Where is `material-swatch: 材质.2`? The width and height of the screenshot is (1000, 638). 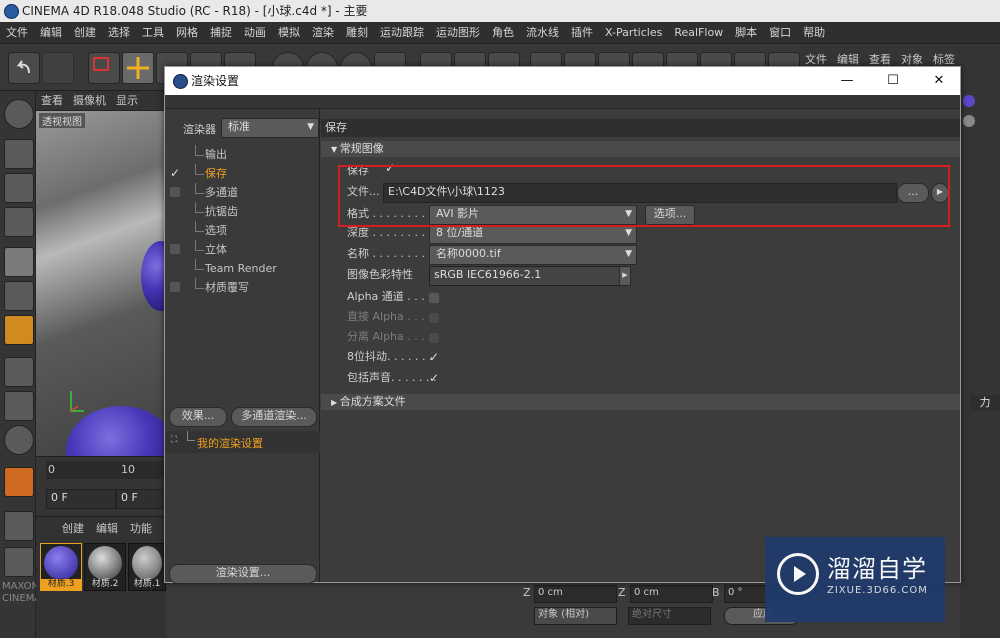
material-swatch: 材质.2 is located at coordinates (105, 567).